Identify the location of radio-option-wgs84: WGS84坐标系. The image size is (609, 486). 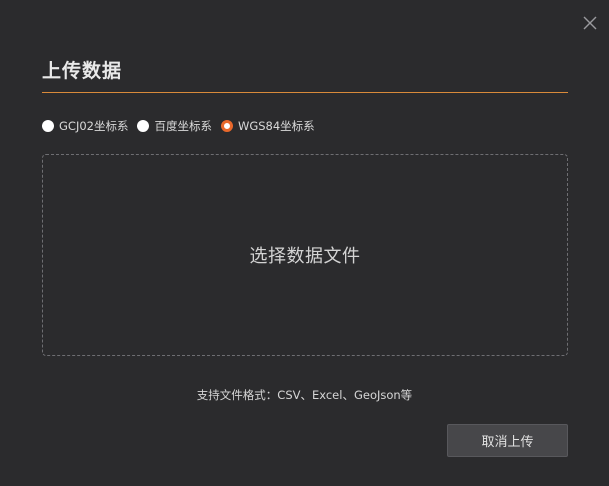
(267, 126).